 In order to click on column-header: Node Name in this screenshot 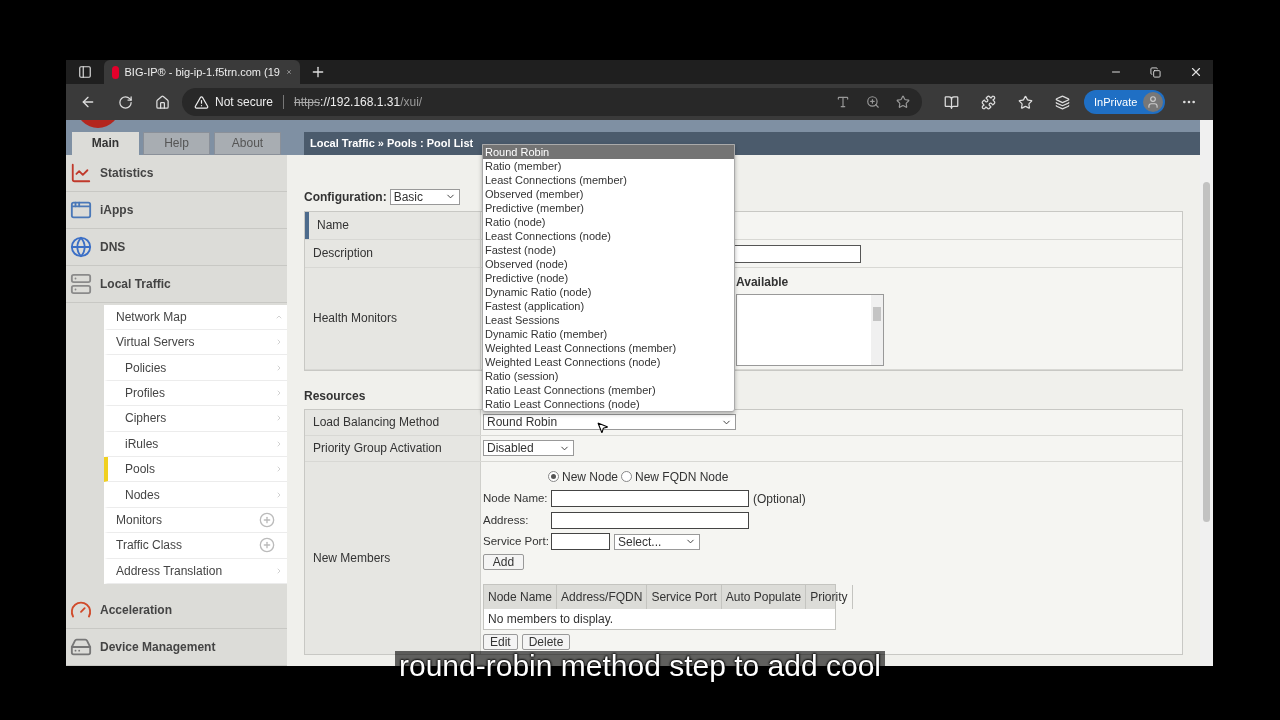, I will do `click(521, 597)`.